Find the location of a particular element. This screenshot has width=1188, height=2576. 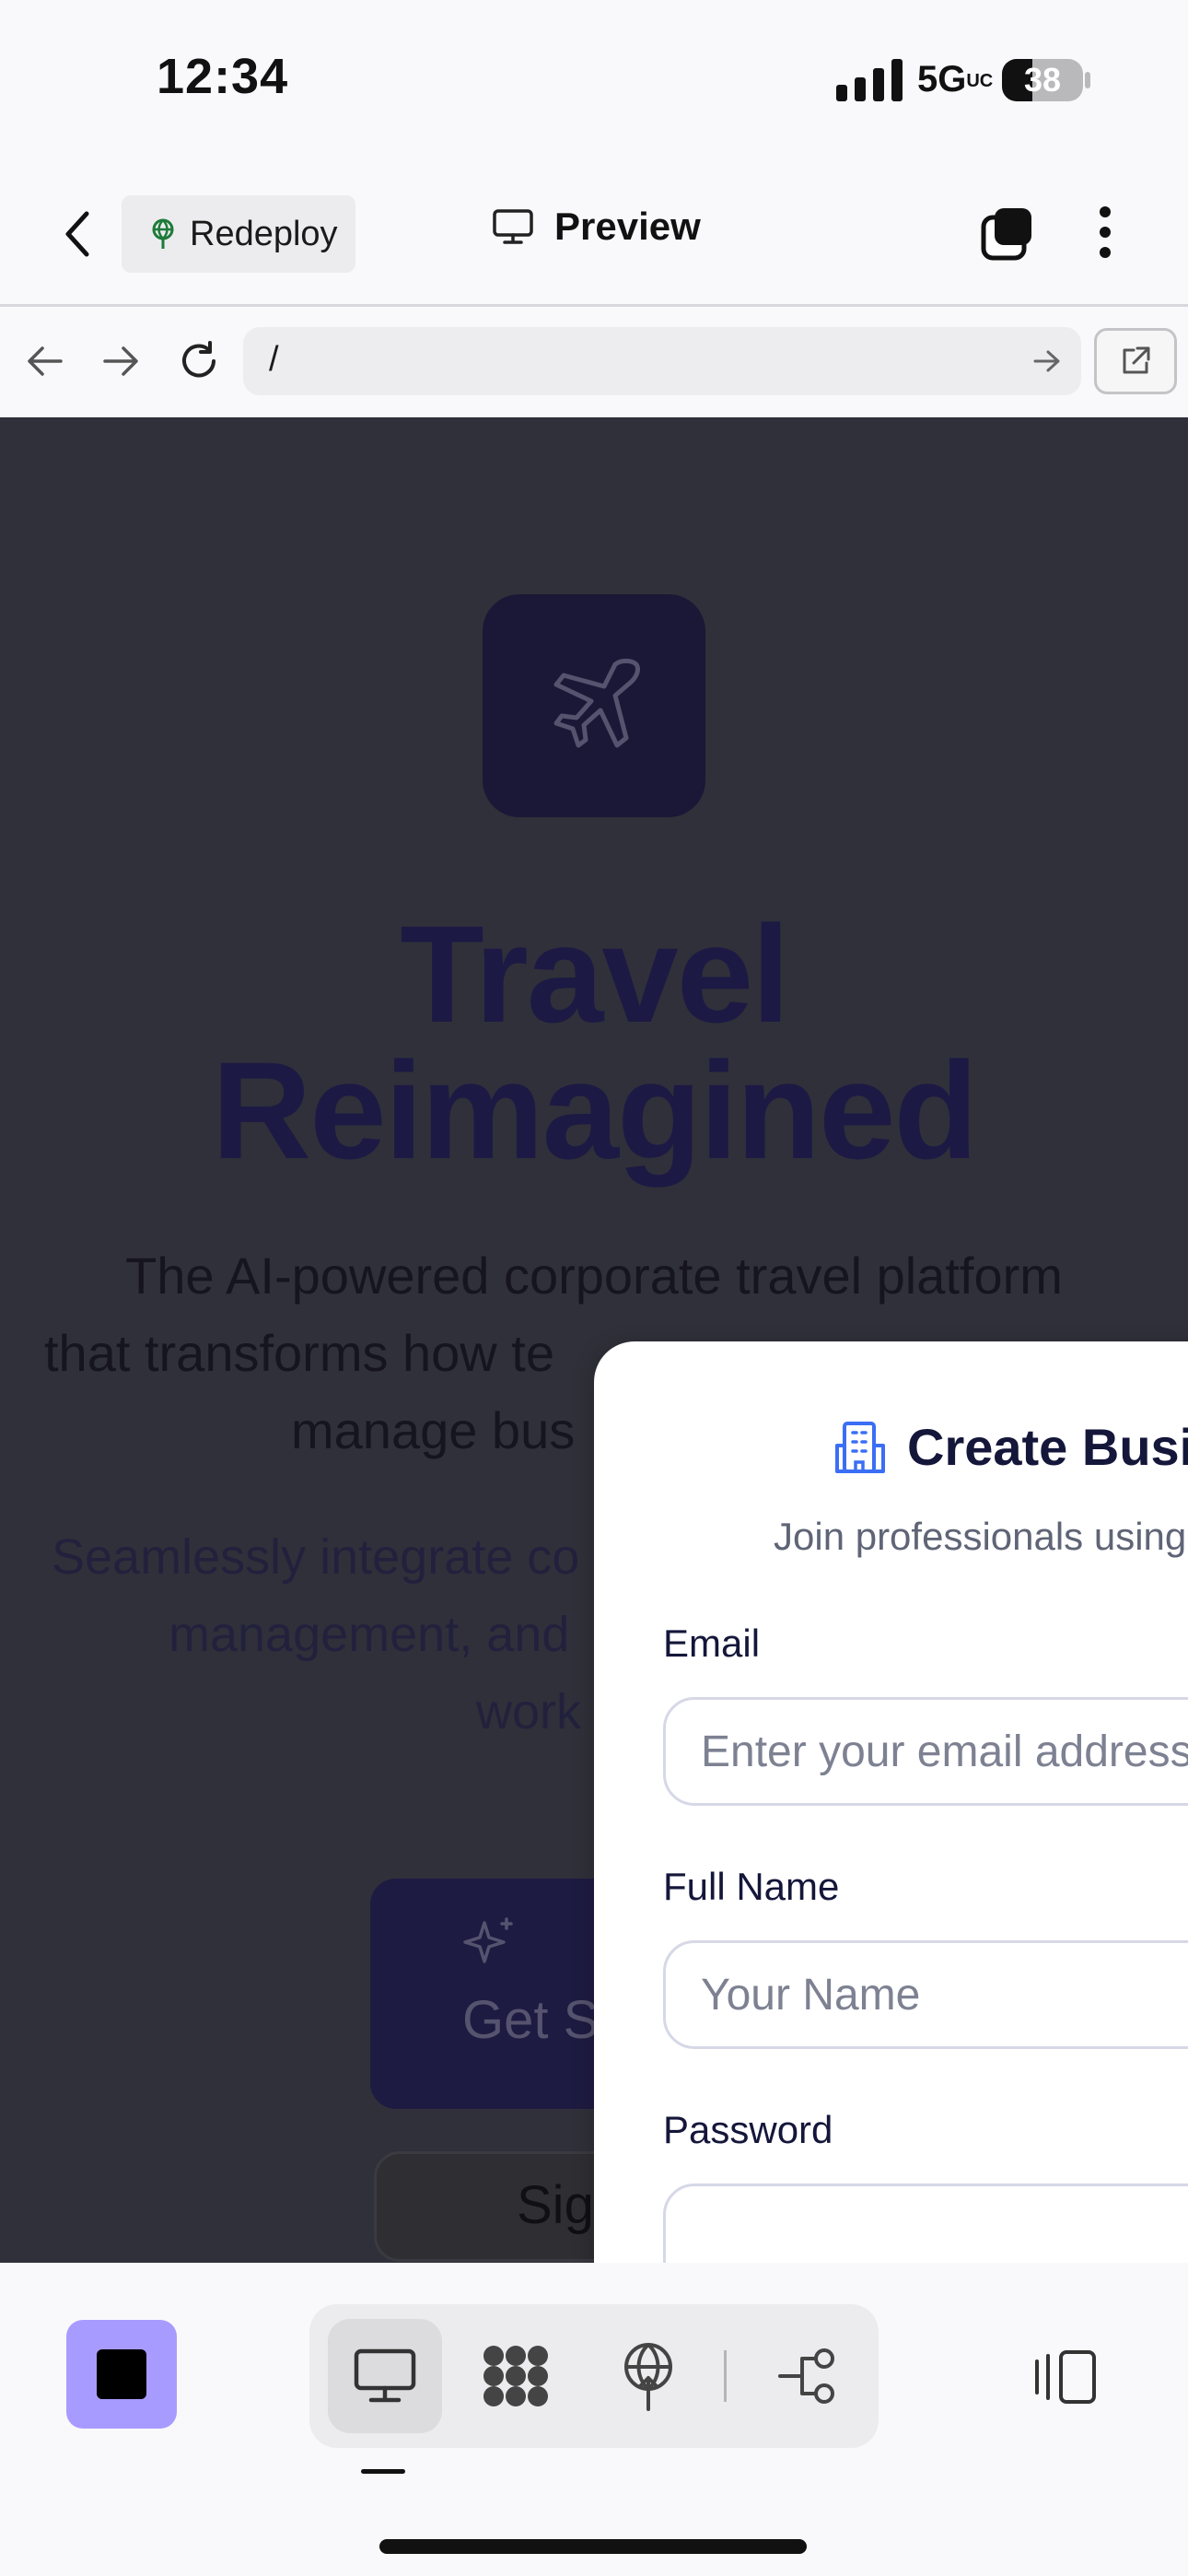

stop-button is located at coordinates (121, 2374).